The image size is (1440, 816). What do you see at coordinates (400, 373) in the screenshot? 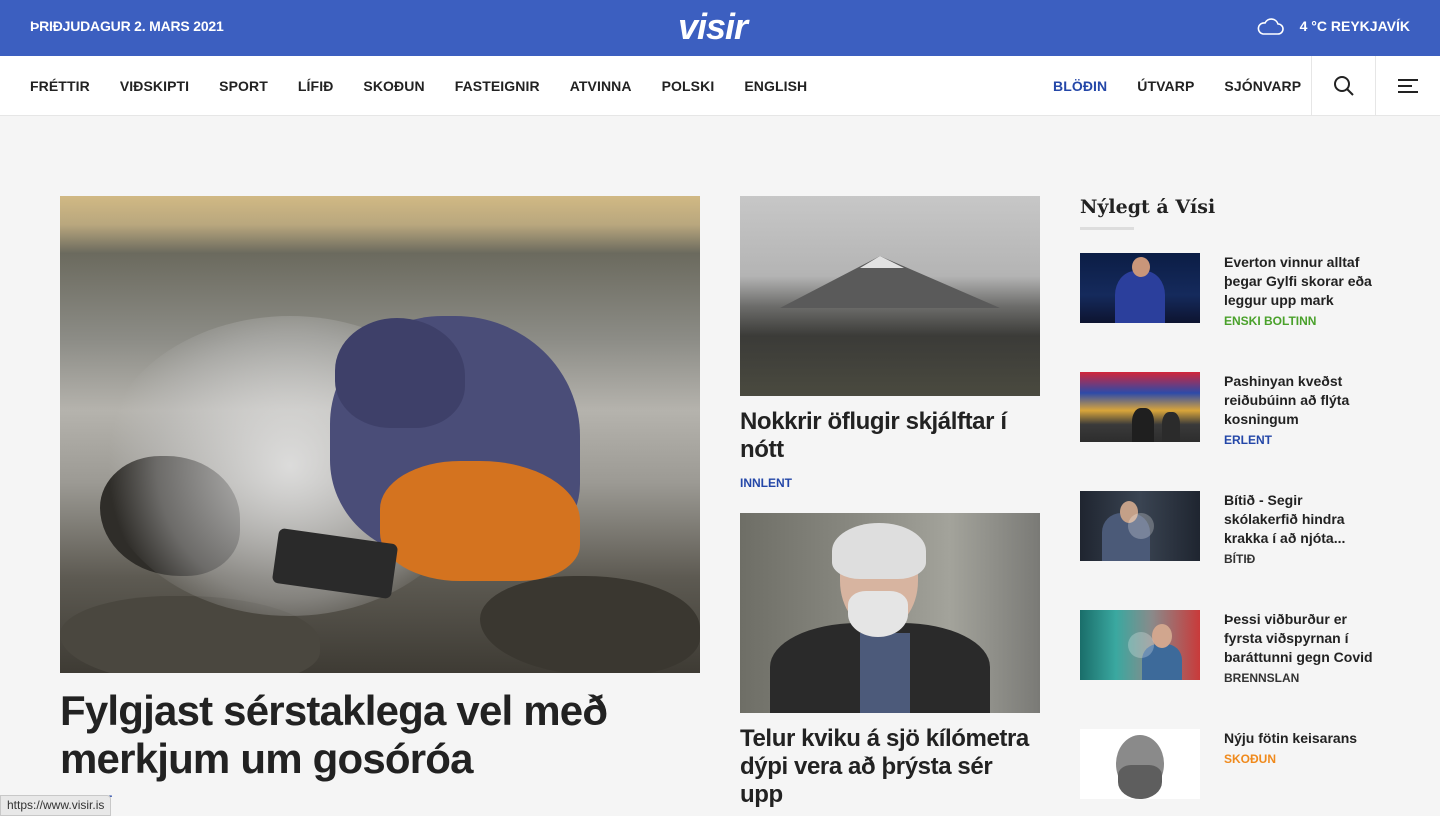
I see `person-hood` at bounding box center [400, 373].